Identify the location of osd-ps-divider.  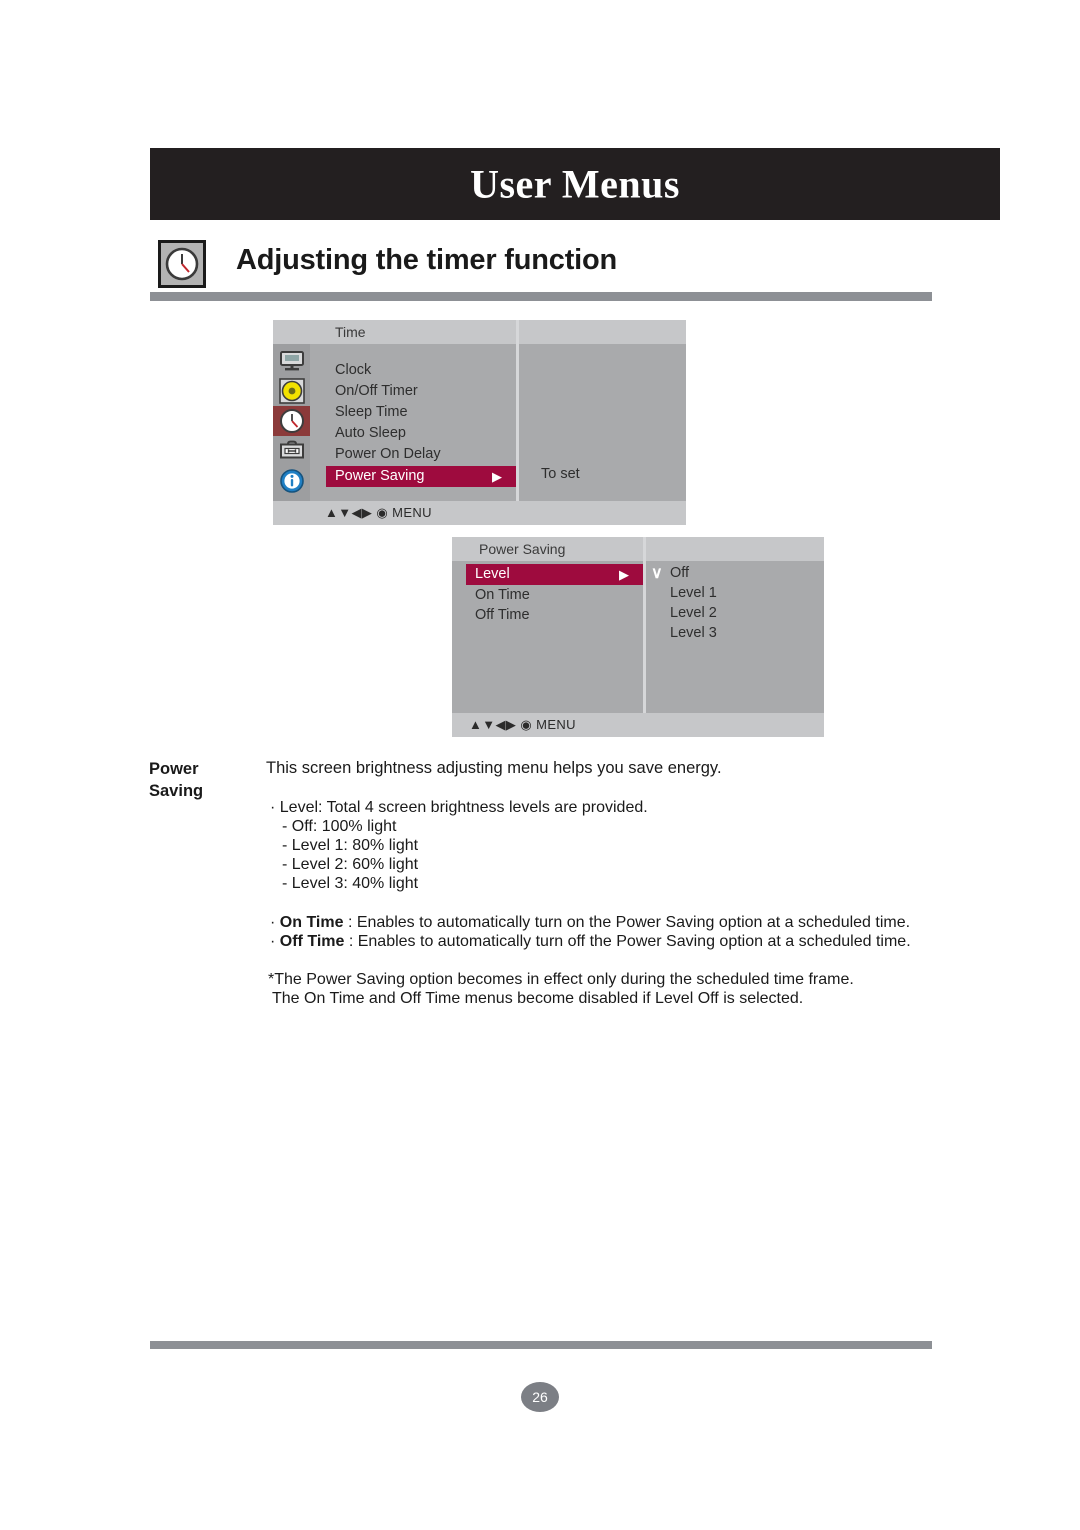
(644, 637).